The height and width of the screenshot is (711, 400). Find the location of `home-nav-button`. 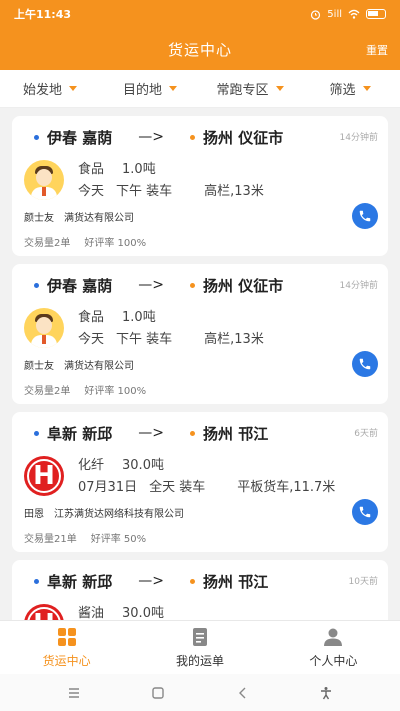

home-nav-button is located at coordinates (158, 693).